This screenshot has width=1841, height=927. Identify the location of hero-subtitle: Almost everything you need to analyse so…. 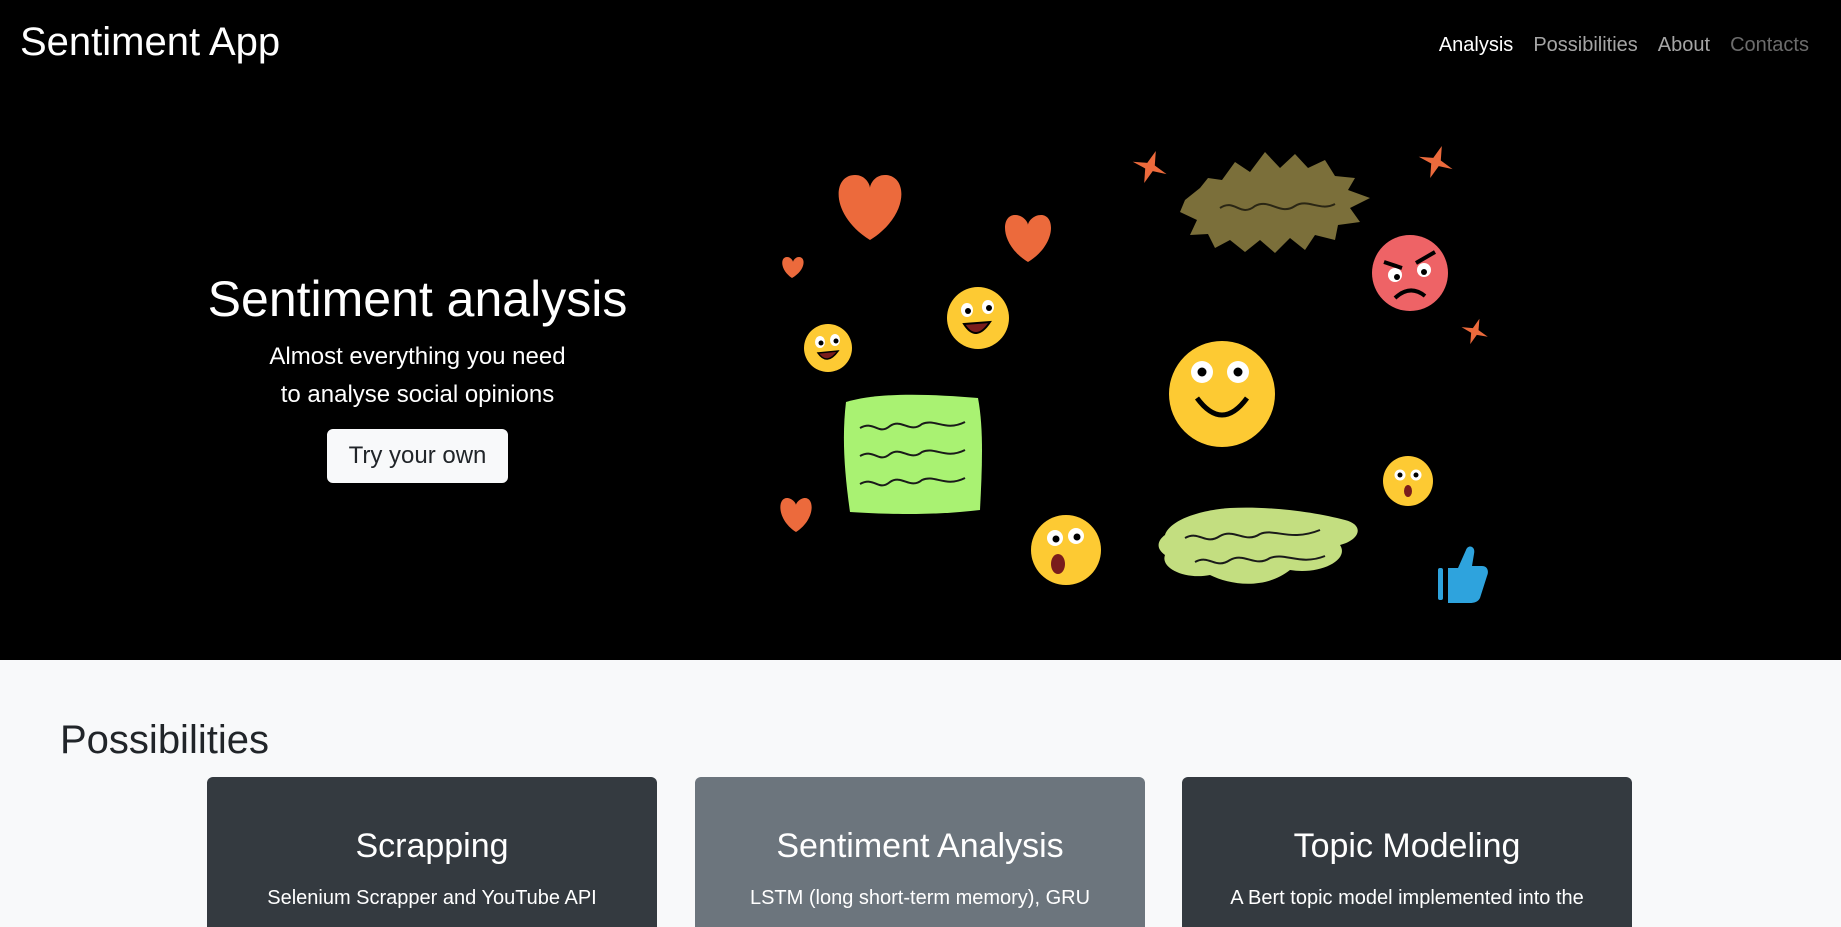
(417, 376).